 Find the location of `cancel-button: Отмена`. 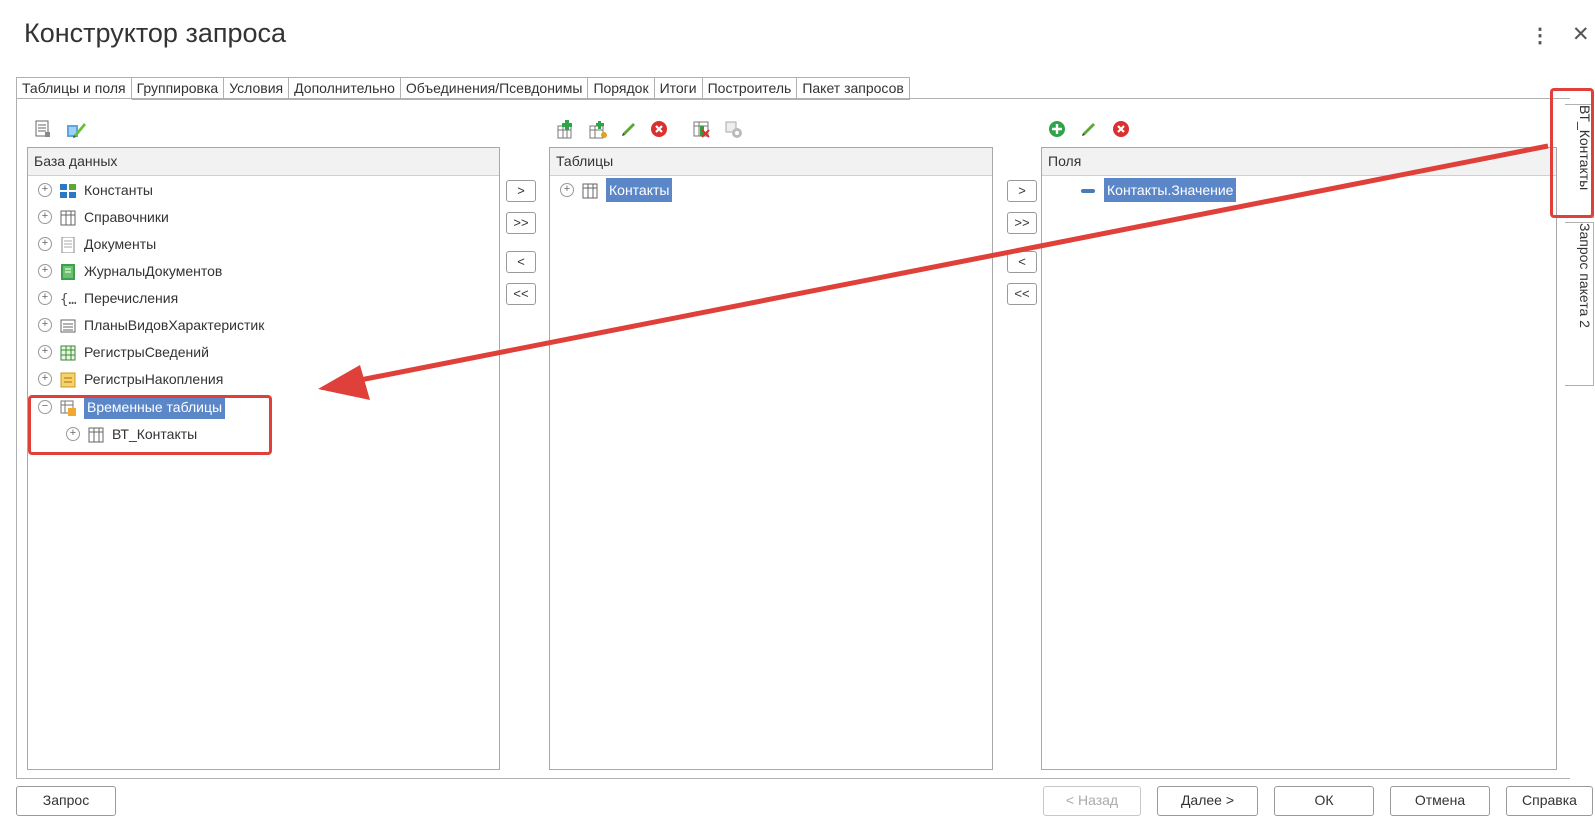

cancel-button: Отмена is located at coordinates (1440, 801).